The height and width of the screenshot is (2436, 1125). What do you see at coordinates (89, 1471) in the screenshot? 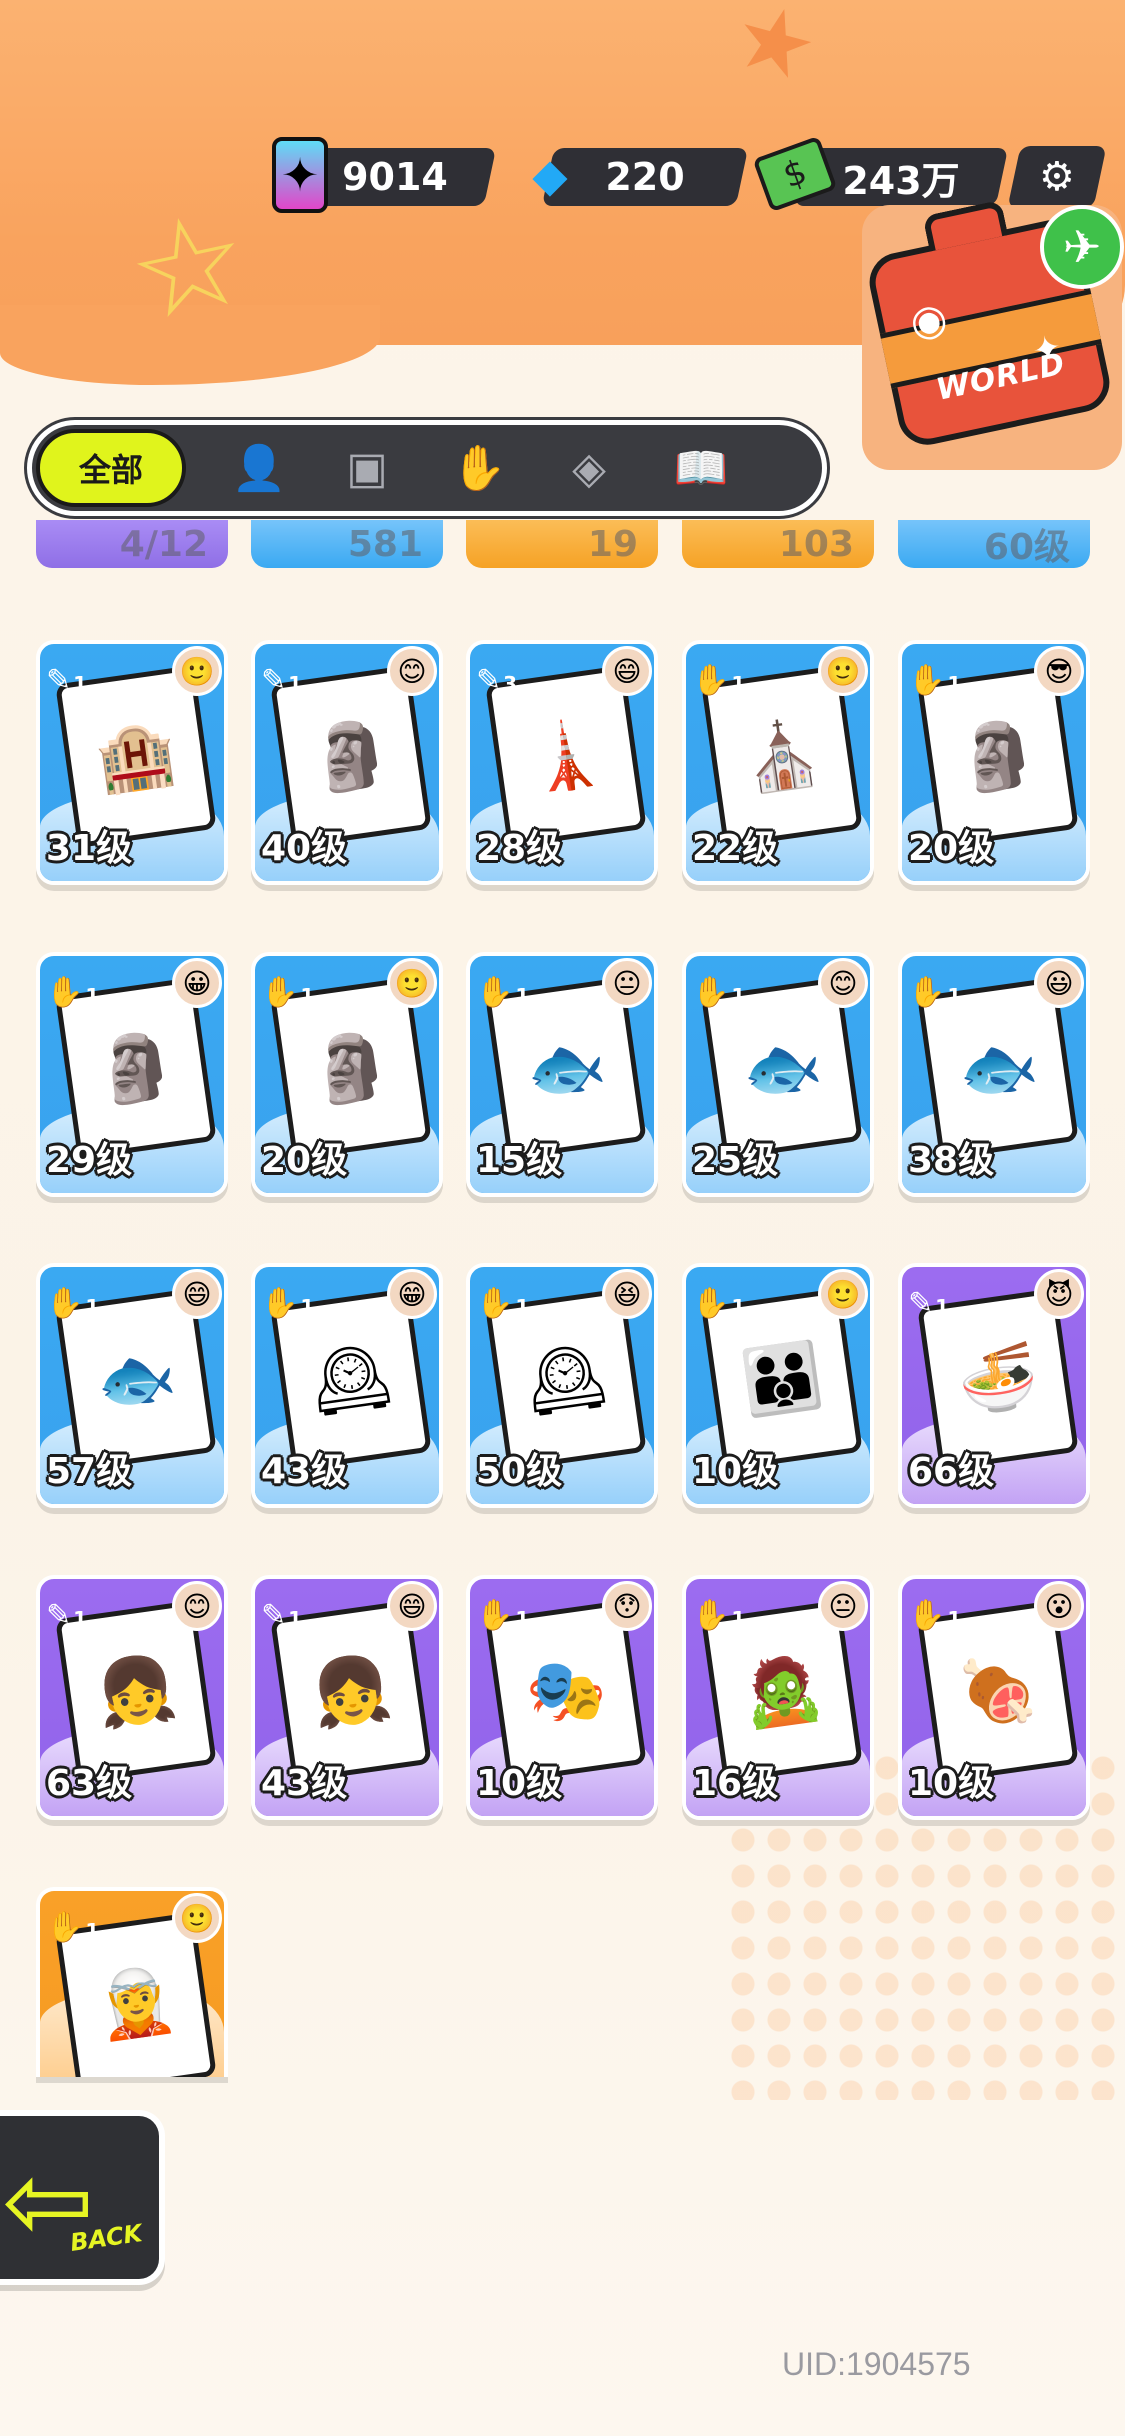
I see `card-level: 57级` at bounding box center [89, 1471].